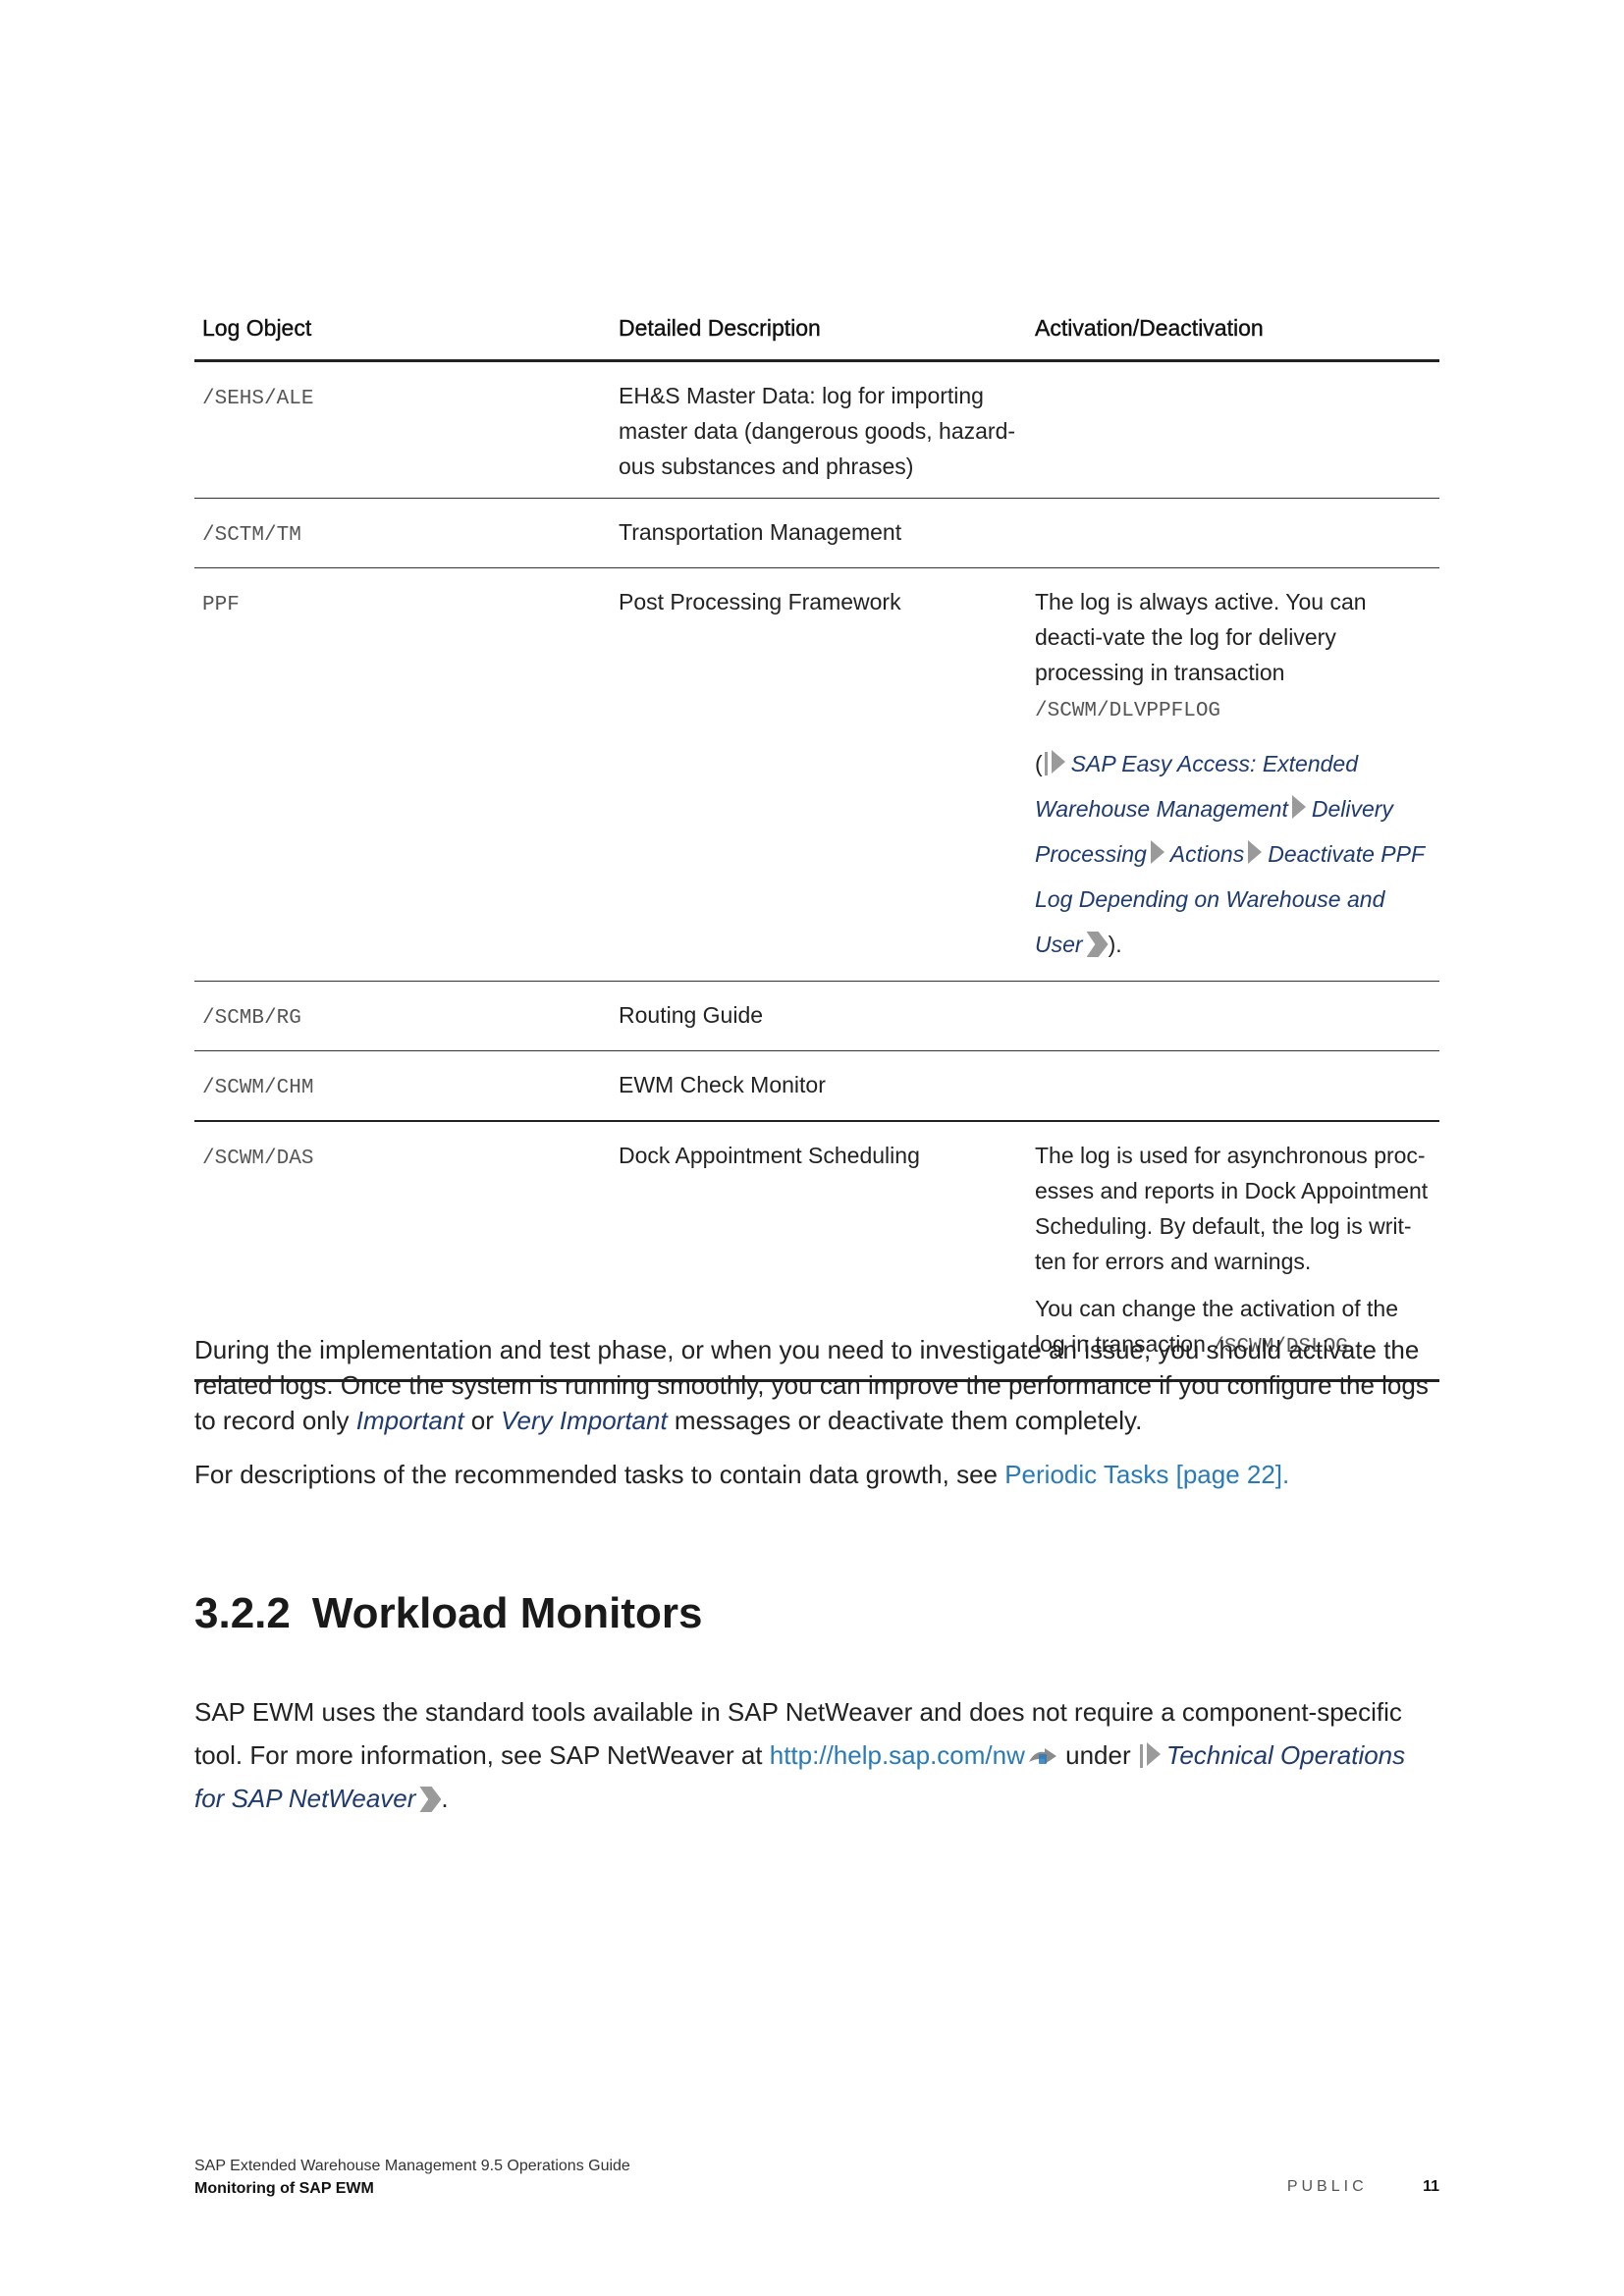 The width and height of the screenshot is (1624, 2296). I want to click on footer-chapter-title: Monitoring of SAP EWM, so click(284, 2189).